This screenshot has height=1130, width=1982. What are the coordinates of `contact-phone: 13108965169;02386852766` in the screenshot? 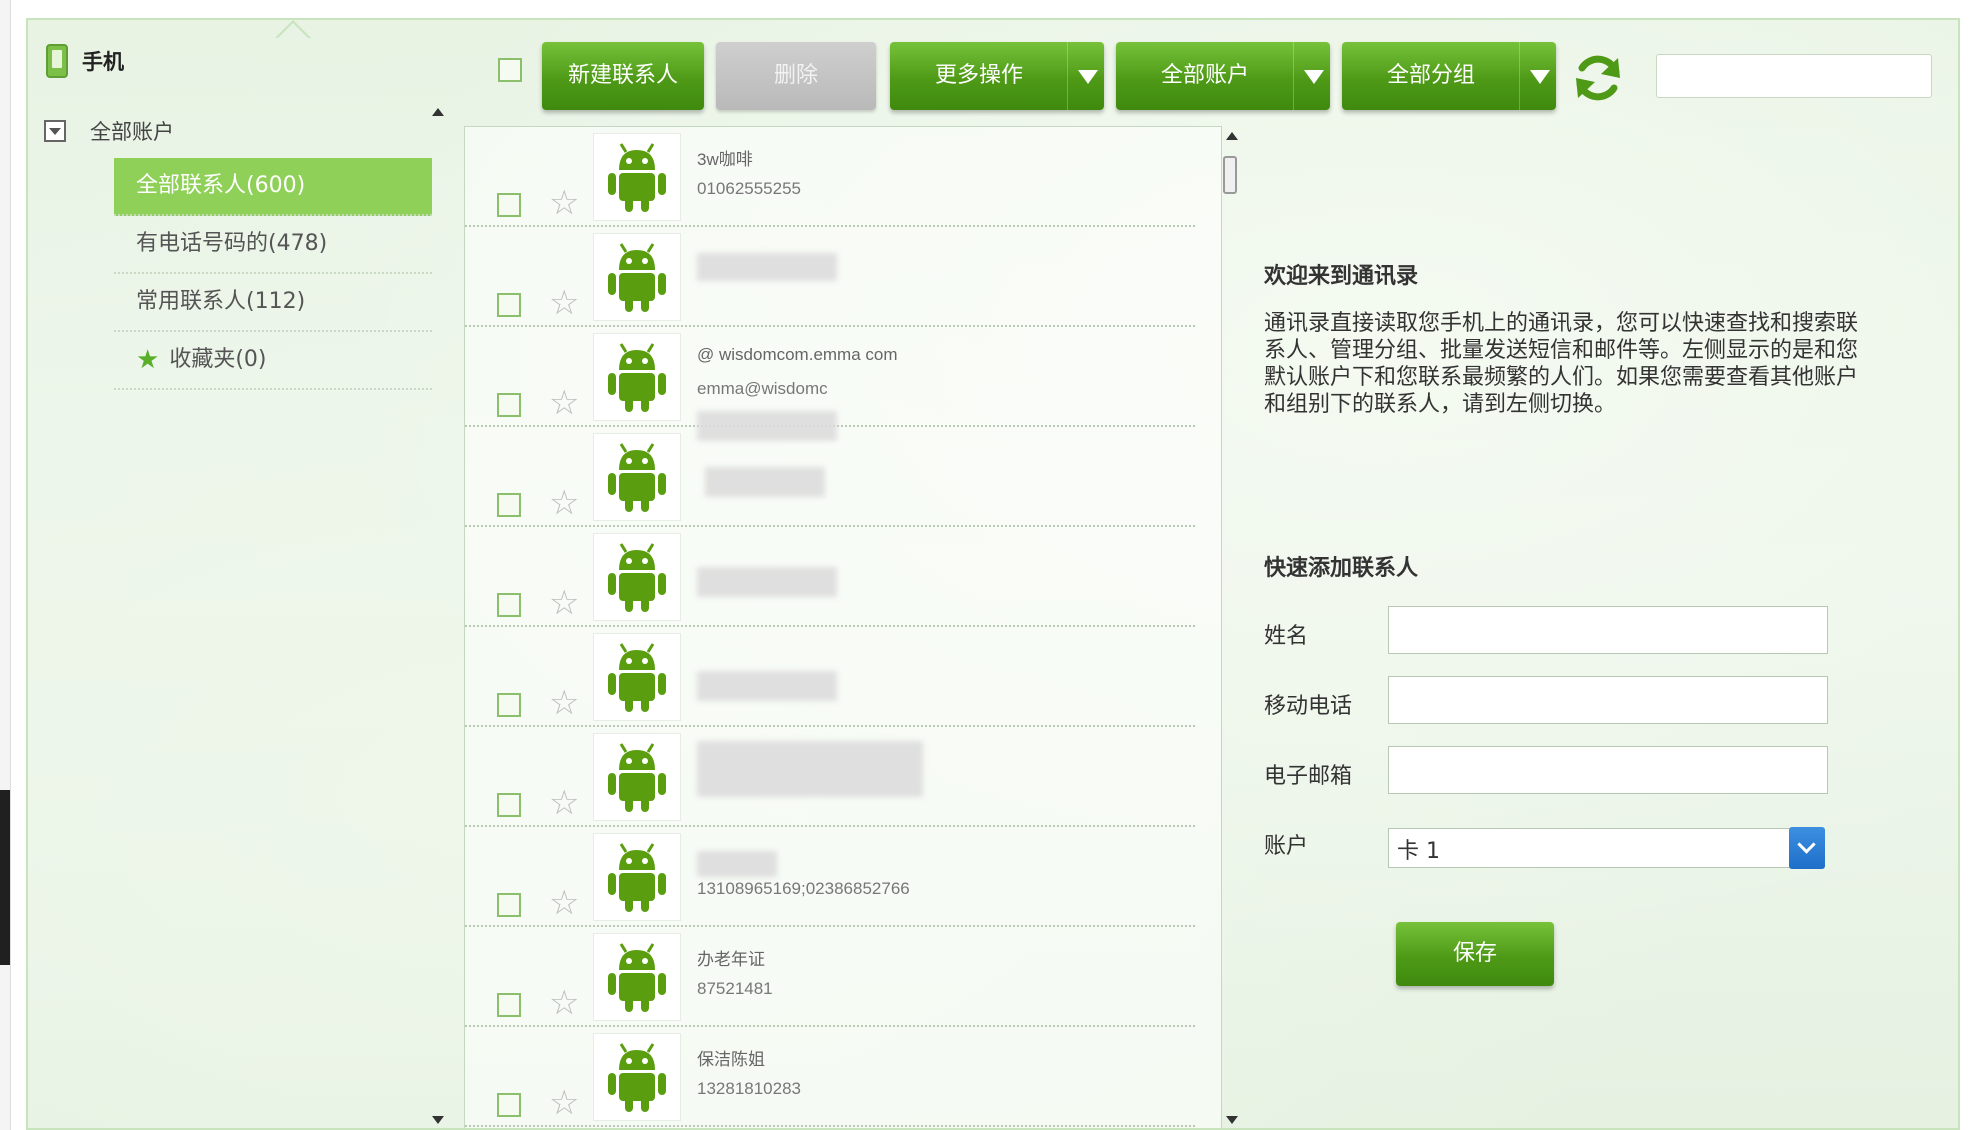 It's located at (803, 888).